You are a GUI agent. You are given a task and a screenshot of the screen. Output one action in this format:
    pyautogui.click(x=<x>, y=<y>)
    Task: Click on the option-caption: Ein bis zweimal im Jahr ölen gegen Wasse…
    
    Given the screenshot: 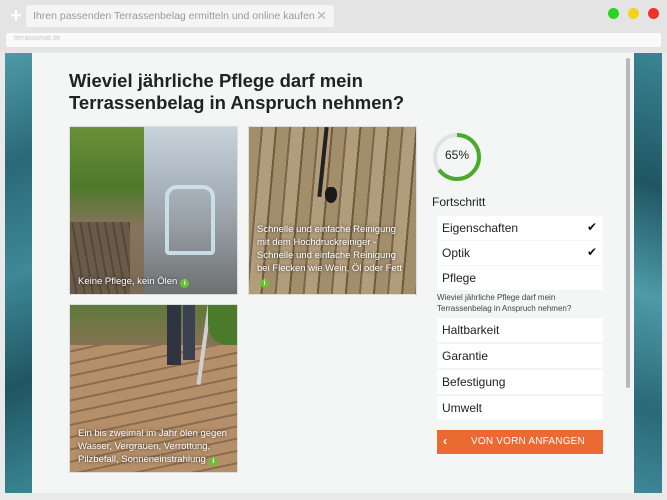 What is the action you would take?
    pyautogui.click(x=152, y=447)
    